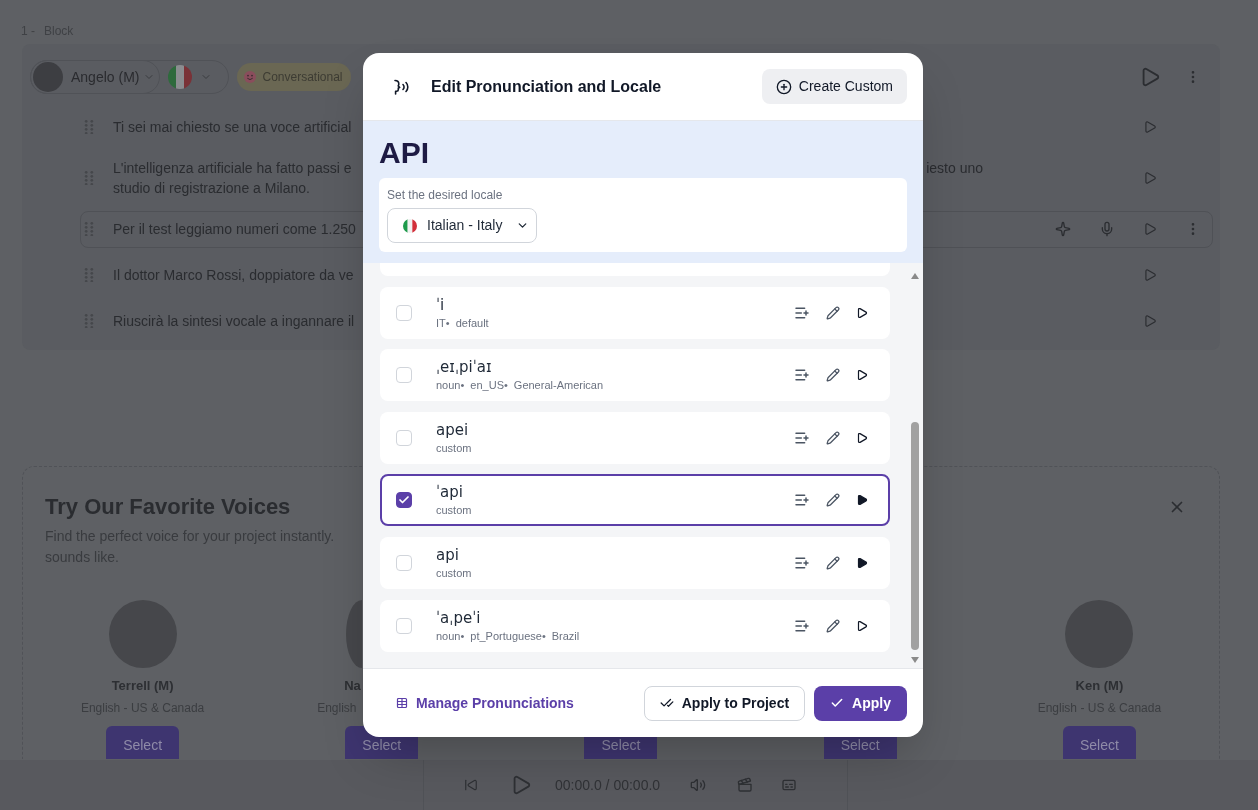 This screenshot has height=810, width=1258. What do you see at coordinates (452, 429) in the screenshot?
I see `phonetic-text: apei` at bounding box center [452, 429].